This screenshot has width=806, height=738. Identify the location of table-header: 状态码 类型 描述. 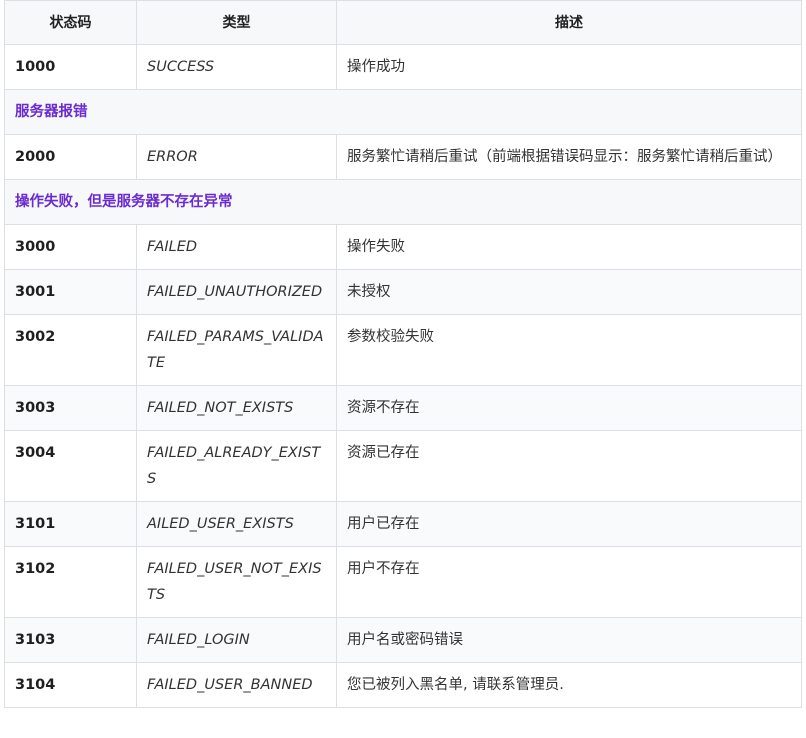
(403, 22).